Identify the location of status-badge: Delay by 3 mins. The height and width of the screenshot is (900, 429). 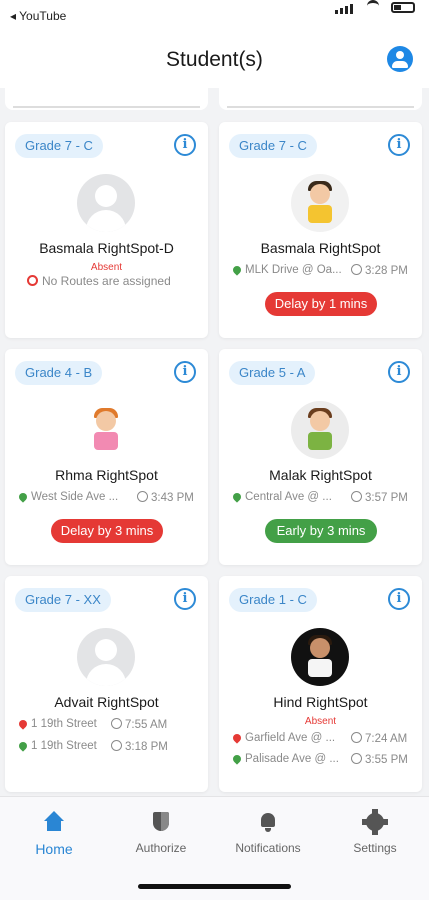
(107, 531).